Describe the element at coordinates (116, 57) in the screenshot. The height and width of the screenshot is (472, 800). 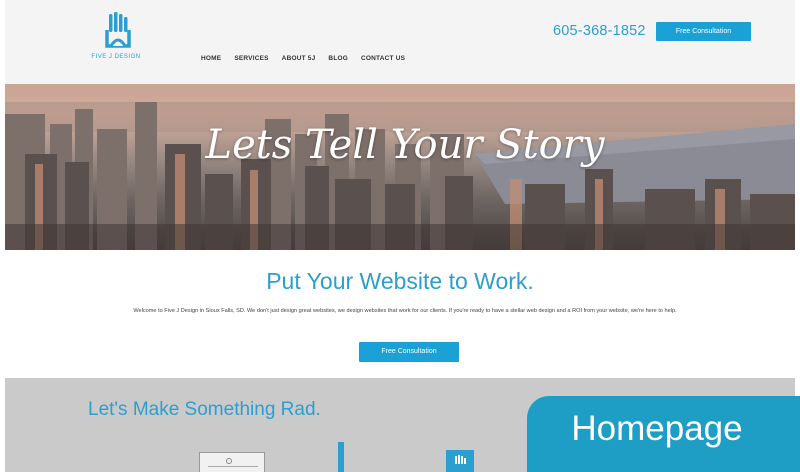
I see `logo-text: FIVE J DESIGN` at that location.